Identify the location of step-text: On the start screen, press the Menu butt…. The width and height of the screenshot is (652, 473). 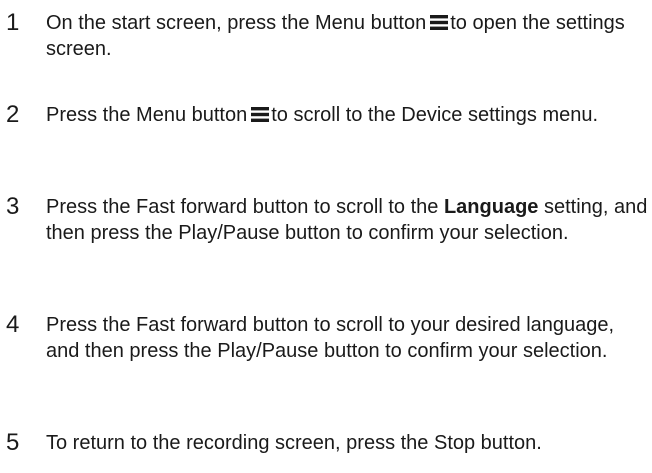
(349, 36).